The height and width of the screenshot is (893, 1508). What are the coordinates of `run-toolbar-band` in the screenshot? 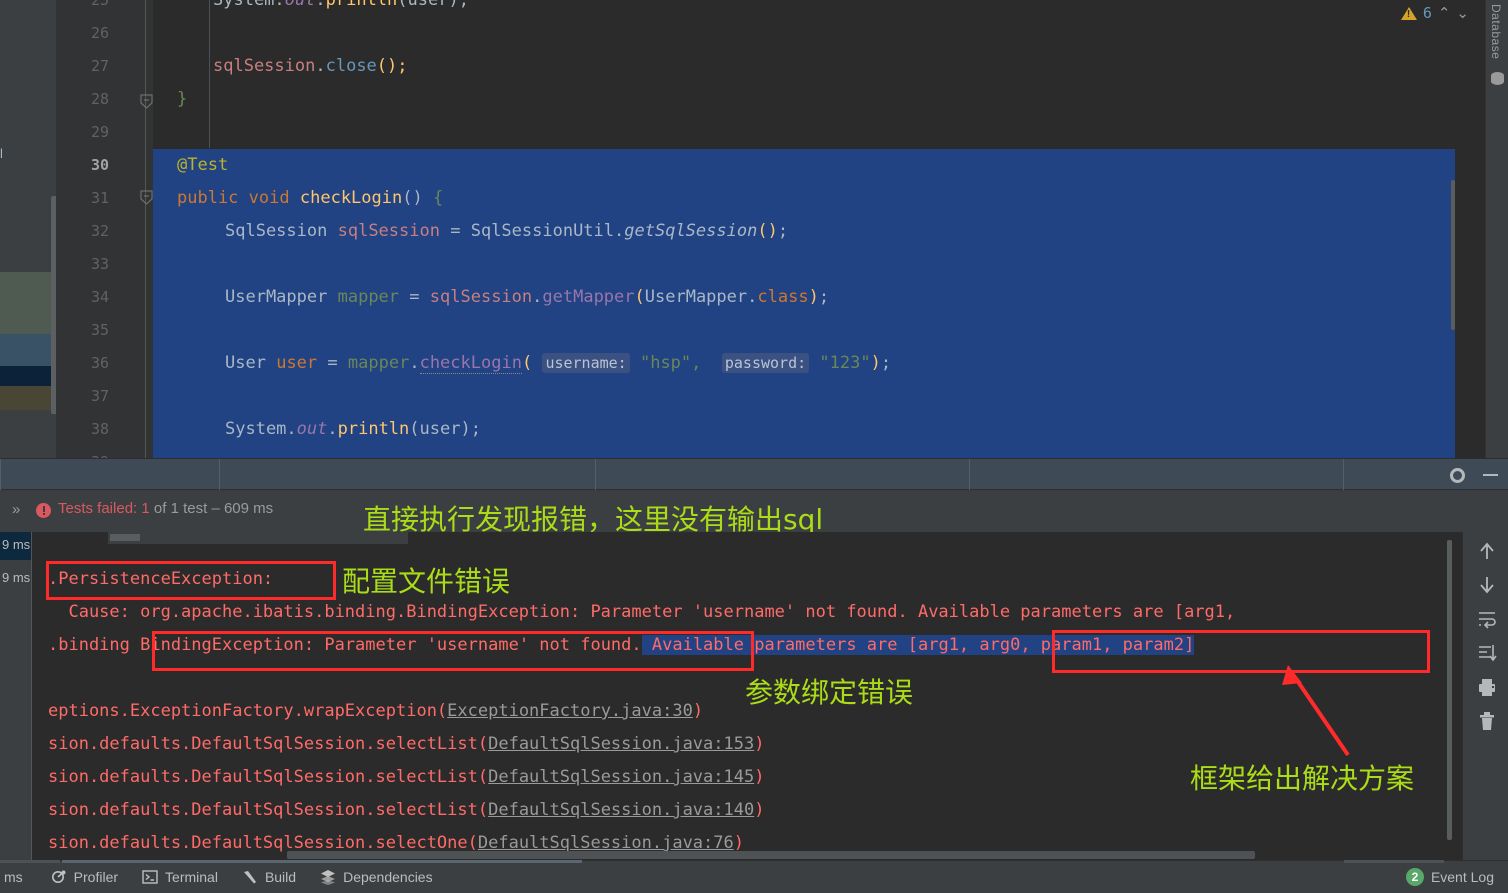 It's located at (754, 474).